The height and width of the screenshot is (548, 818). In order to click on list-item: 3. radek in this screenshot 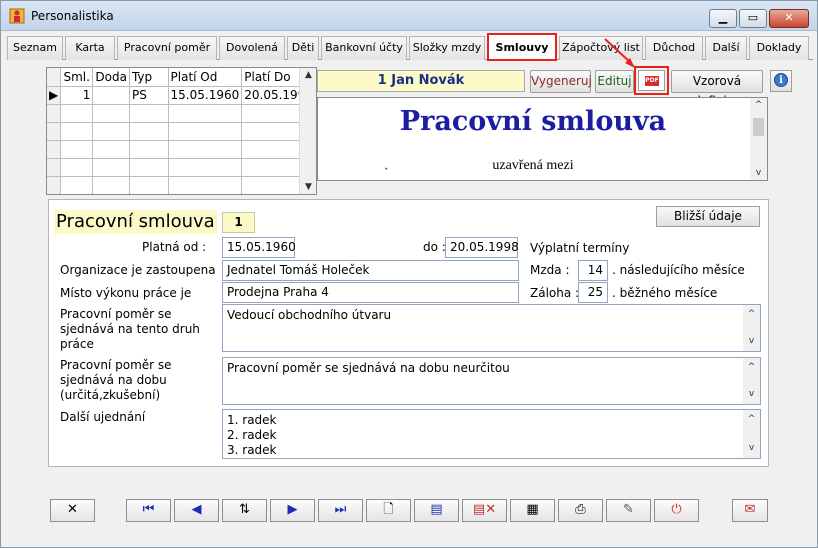, I will do `click(252, 450)`.